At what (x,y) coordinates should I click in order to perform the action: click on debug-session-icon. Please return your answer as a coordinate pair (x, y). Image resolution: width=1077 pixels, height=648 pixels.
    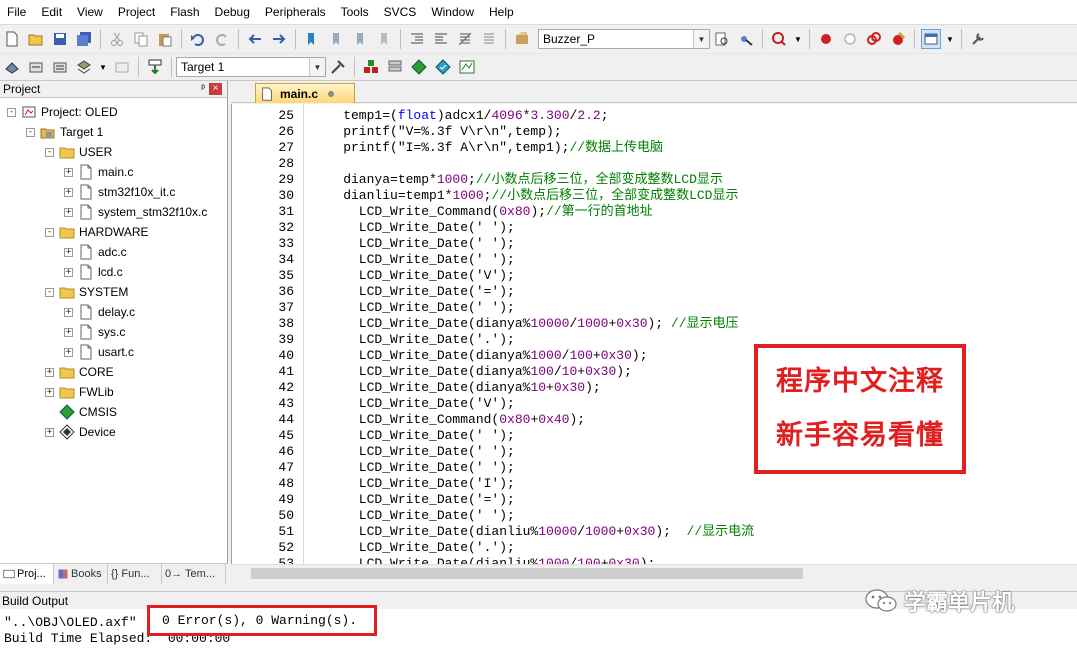
    Looking at the image, I should click on (779, 39).